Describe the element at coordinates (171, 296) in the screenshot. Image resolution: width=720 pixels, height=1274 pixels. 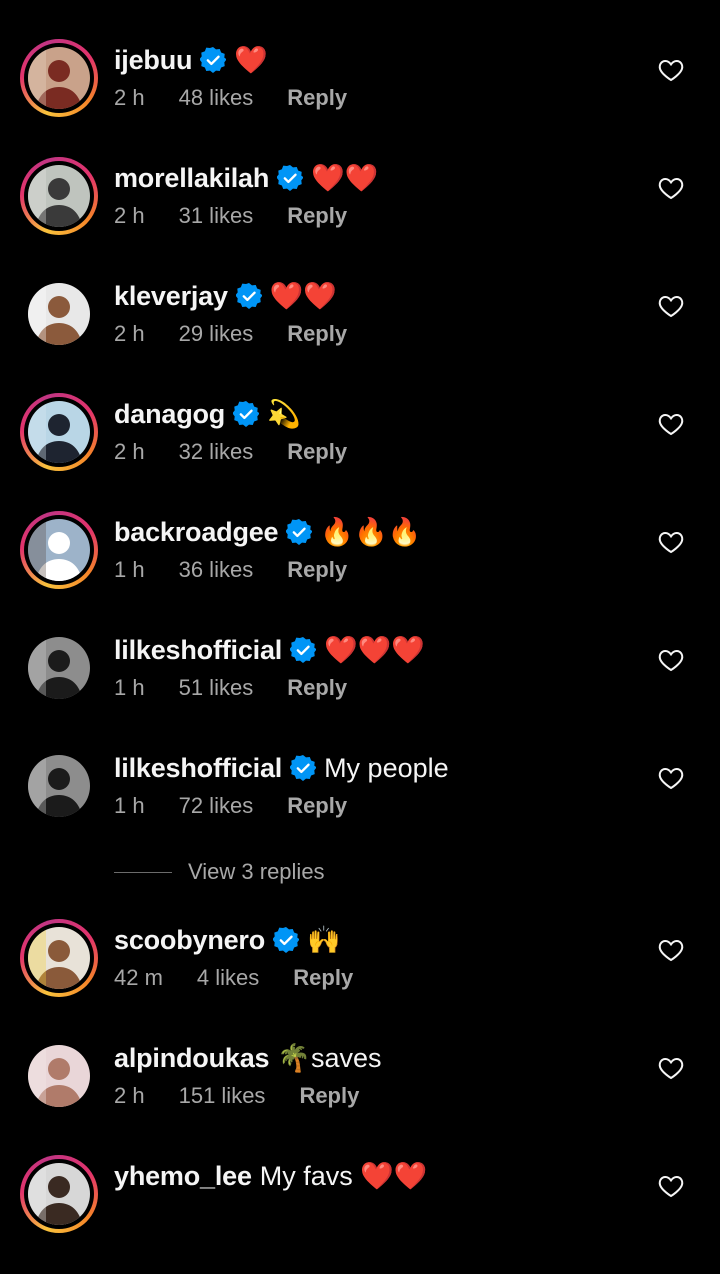
I see `username: kleverjay` at that location.